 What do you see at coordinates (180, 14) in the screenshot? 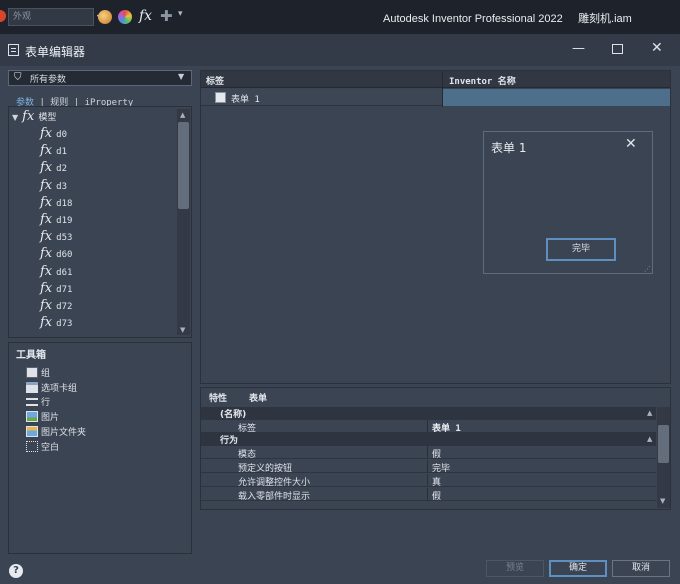
I see `quick-access-dropdown-icon: ▾` at bounding box center [180, 14].